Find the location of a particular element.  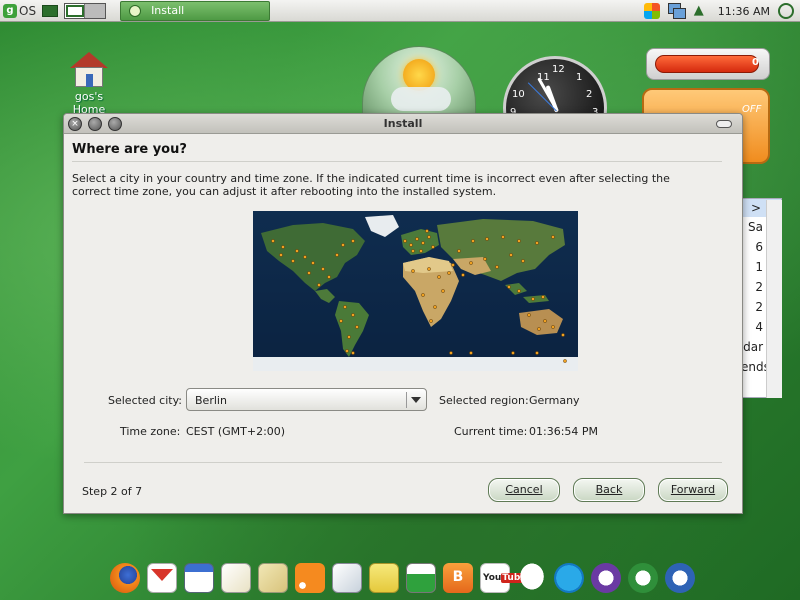

windows-flag-icon is located at coordinates (651, 11).